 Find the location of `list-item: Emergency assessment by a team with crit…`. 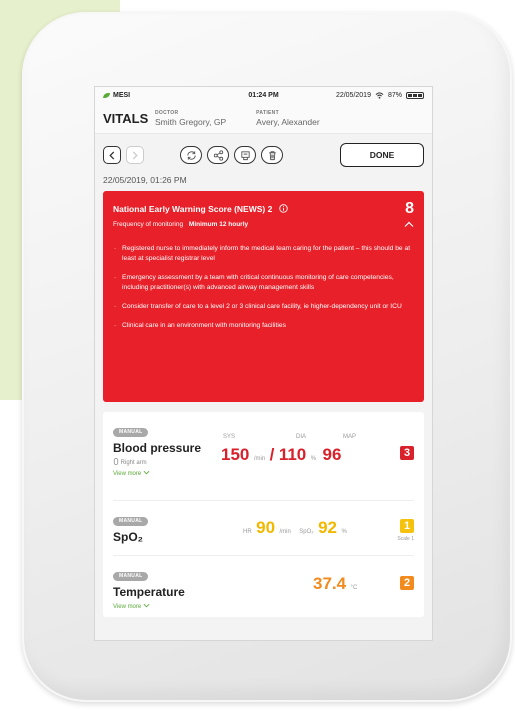

list-item: Emergency assessment by a team with crit… is located at coordinates (263, 283).